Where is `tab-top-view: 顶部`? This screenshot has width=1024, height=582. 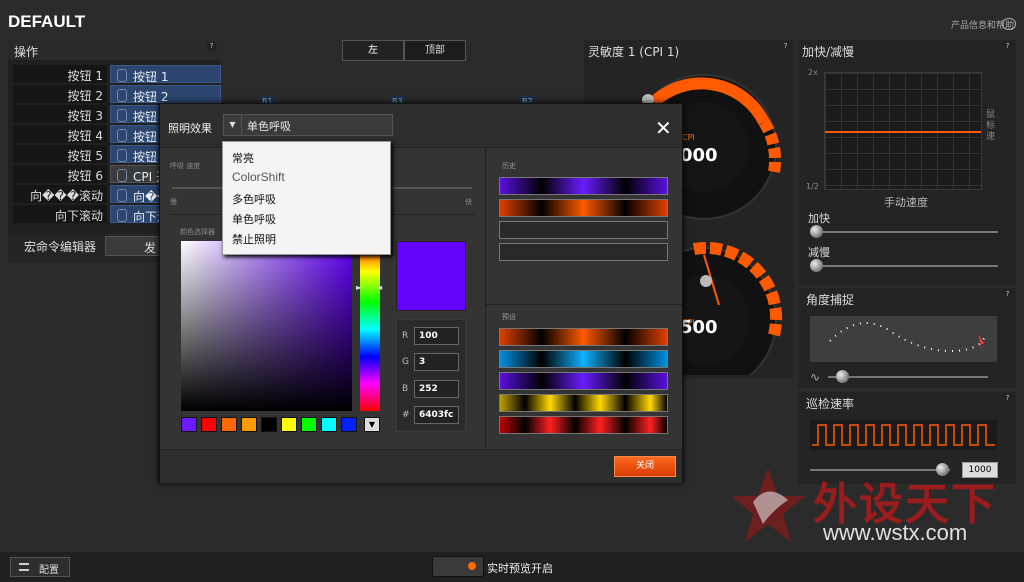
tab-top-view: 顶部 is located at coordinates (435, 50).